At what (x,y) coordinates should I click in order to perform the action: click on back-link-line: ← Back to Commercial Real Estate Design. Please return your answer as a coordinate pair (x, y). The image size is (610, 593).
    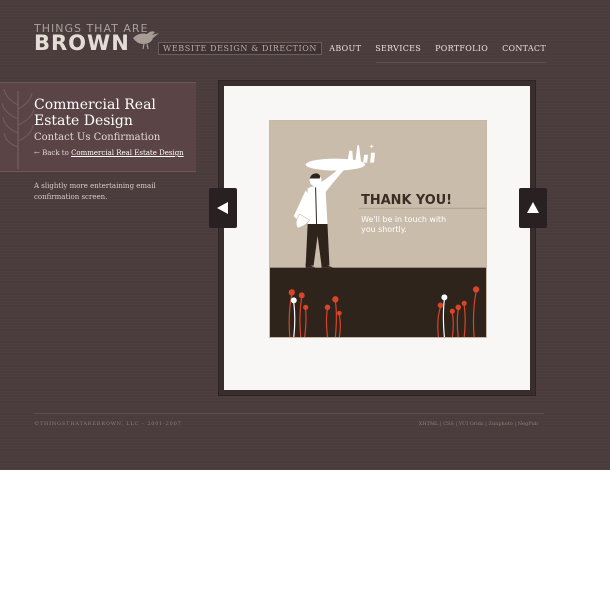
    Looking at the image, I should click on (109, 153).